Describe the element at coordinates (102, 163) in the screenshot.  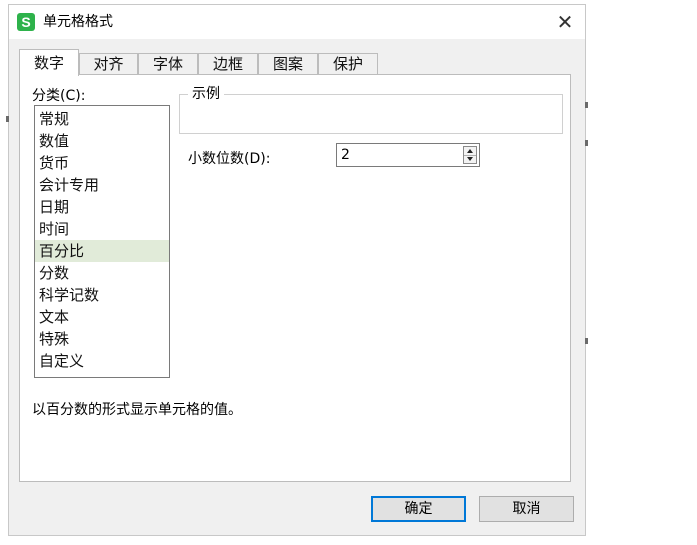
I see `category-item-currency: 货币` at that location.